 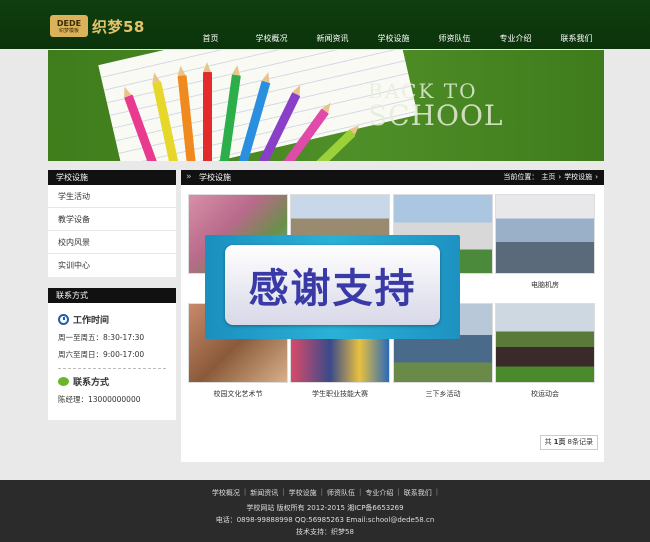 What do you see at coordinates (515, 38) in the screenshot?
I see `nav-majors: 专业介绍` at bounding box center [515, 38].